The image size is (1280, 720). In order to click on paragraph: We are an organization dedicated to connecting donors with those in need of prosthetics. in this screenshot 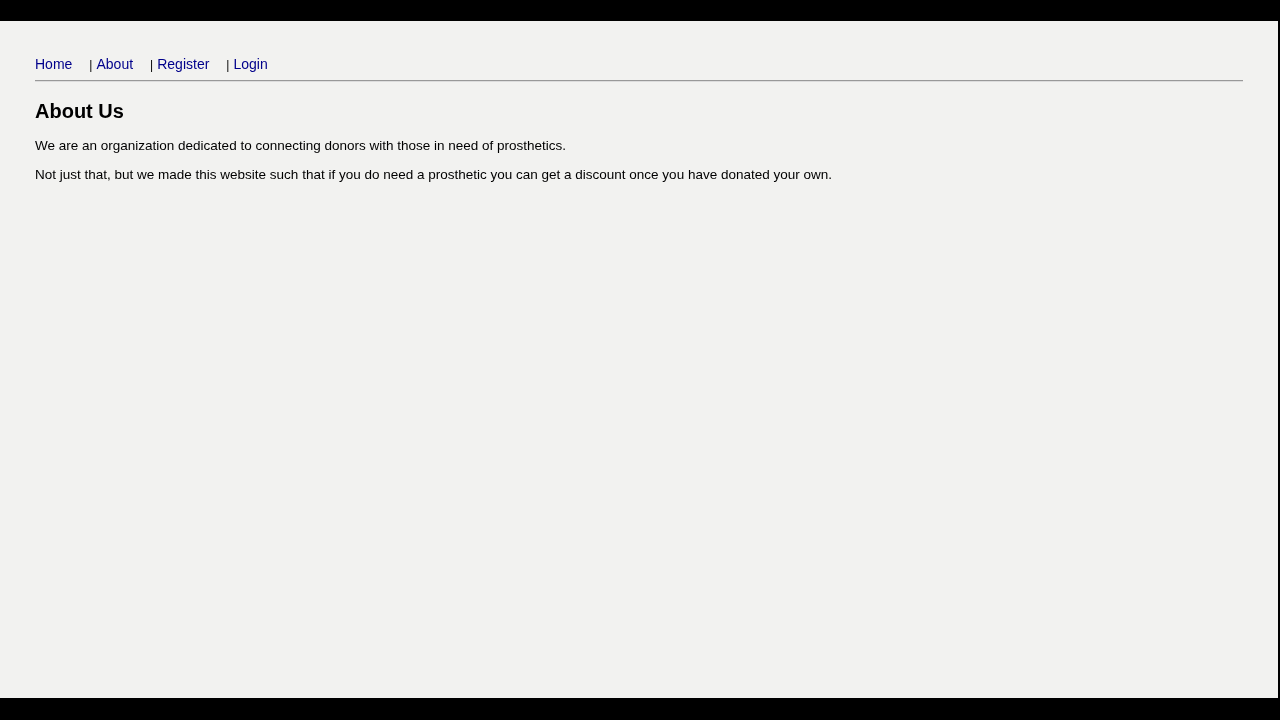, I will do `click(301, 145)`.